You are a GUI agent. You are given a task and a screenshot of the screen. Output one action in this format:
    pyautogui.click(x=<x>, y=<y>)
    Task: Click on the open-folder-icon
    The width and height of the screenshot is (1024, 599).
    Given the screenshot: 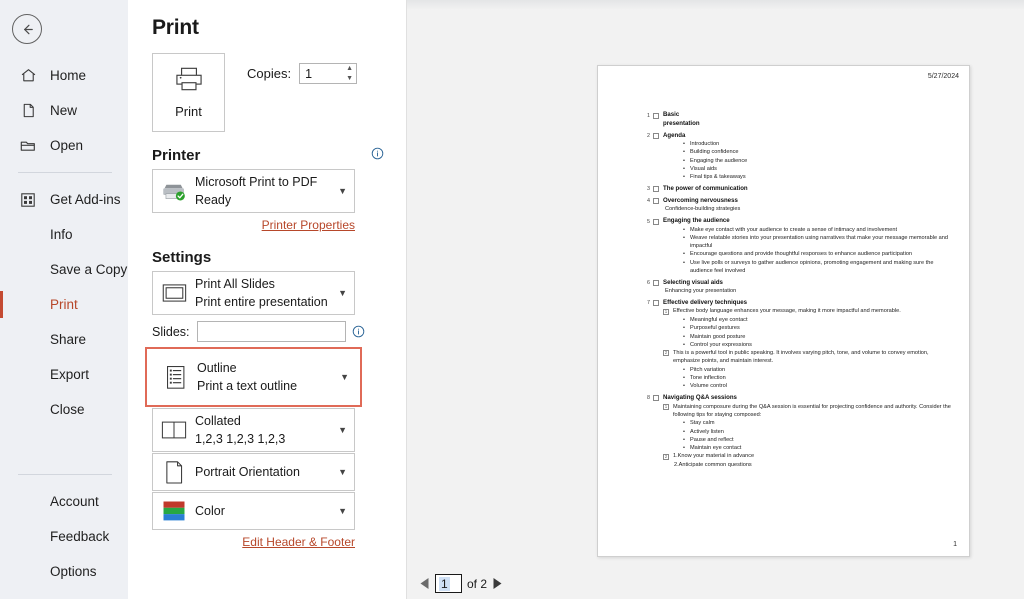 What is the action you would take?
    pyautogui.click(x=28, y=146)
    